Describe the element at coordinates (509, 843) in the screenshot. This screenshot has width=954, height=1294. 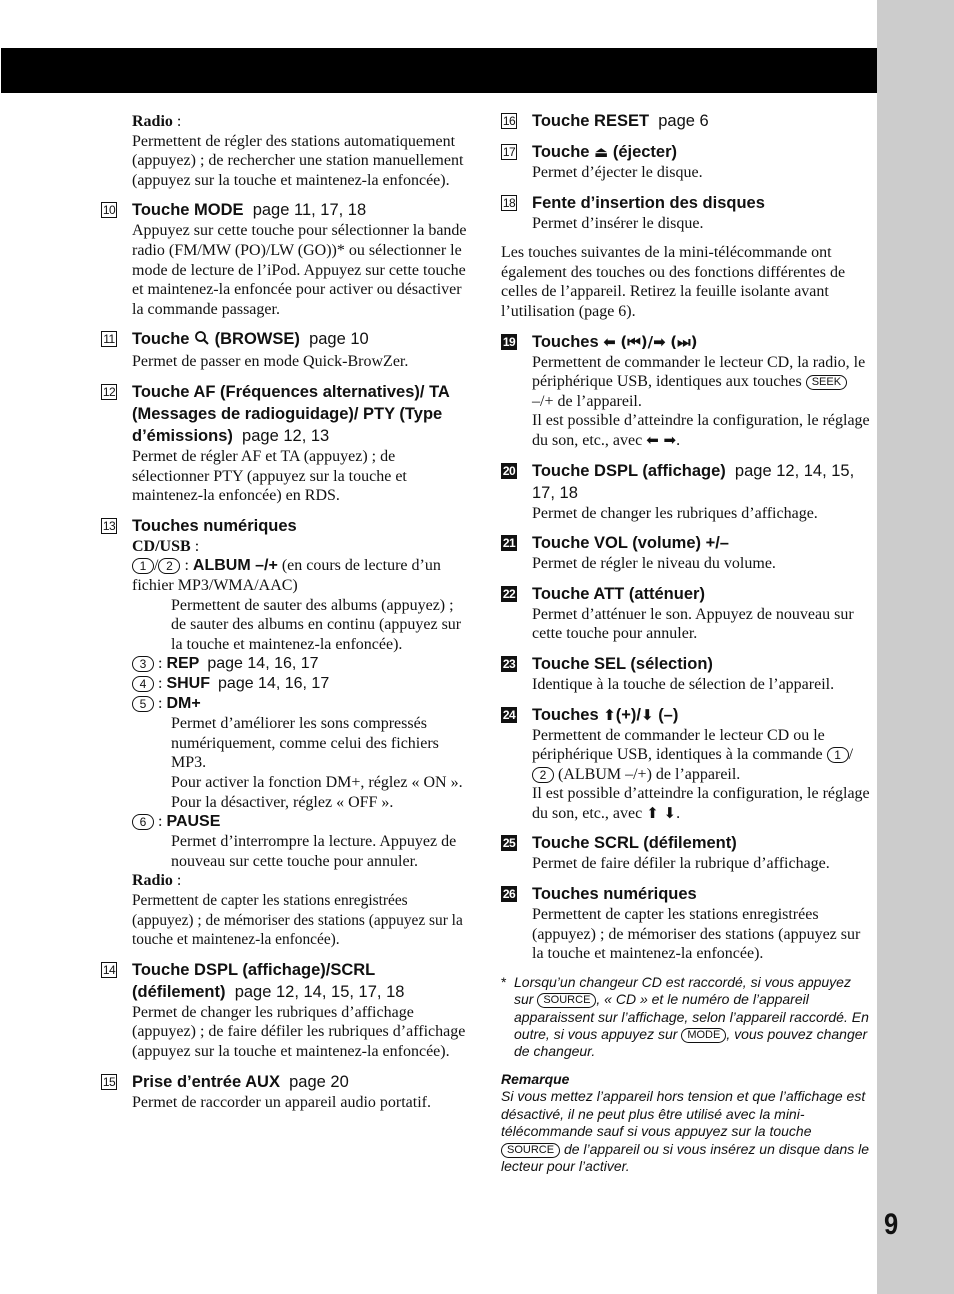
I see `item-number: 25` at that location.